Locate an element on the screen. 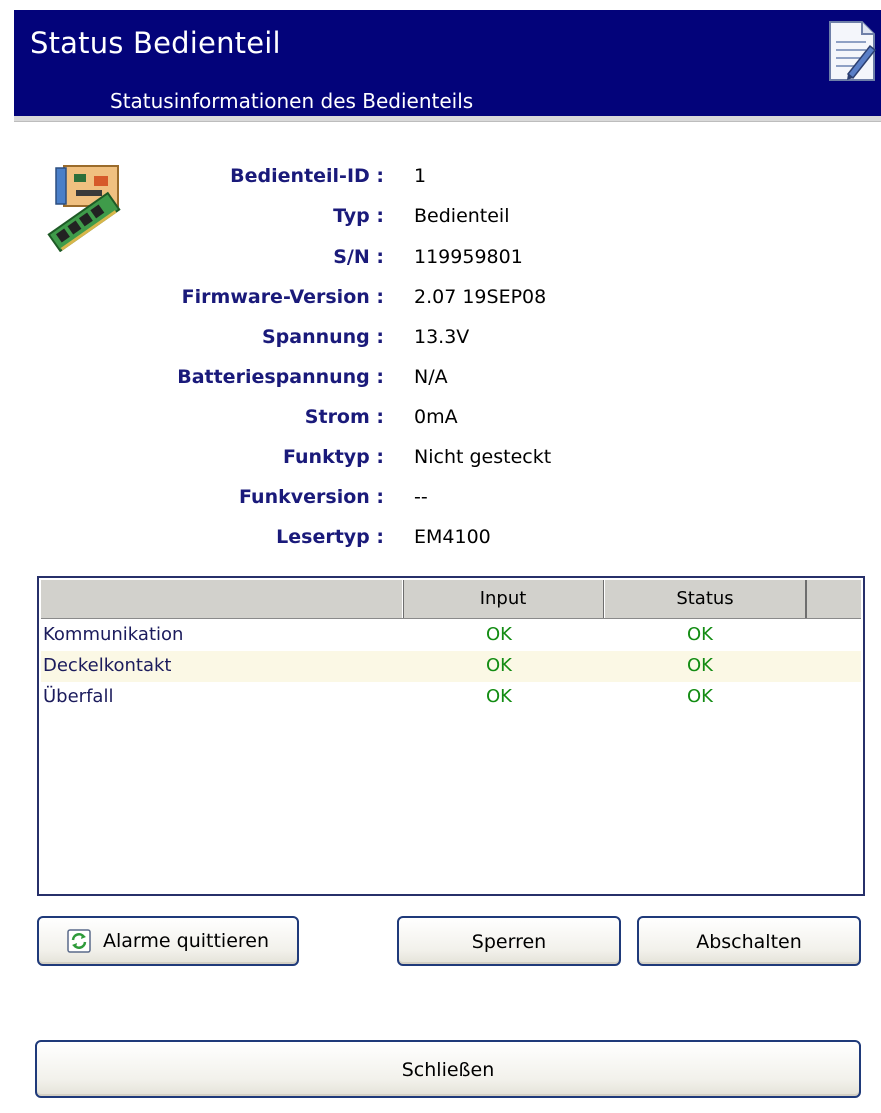  info-label: Lesertyp : is located at coordinates (330, 537).